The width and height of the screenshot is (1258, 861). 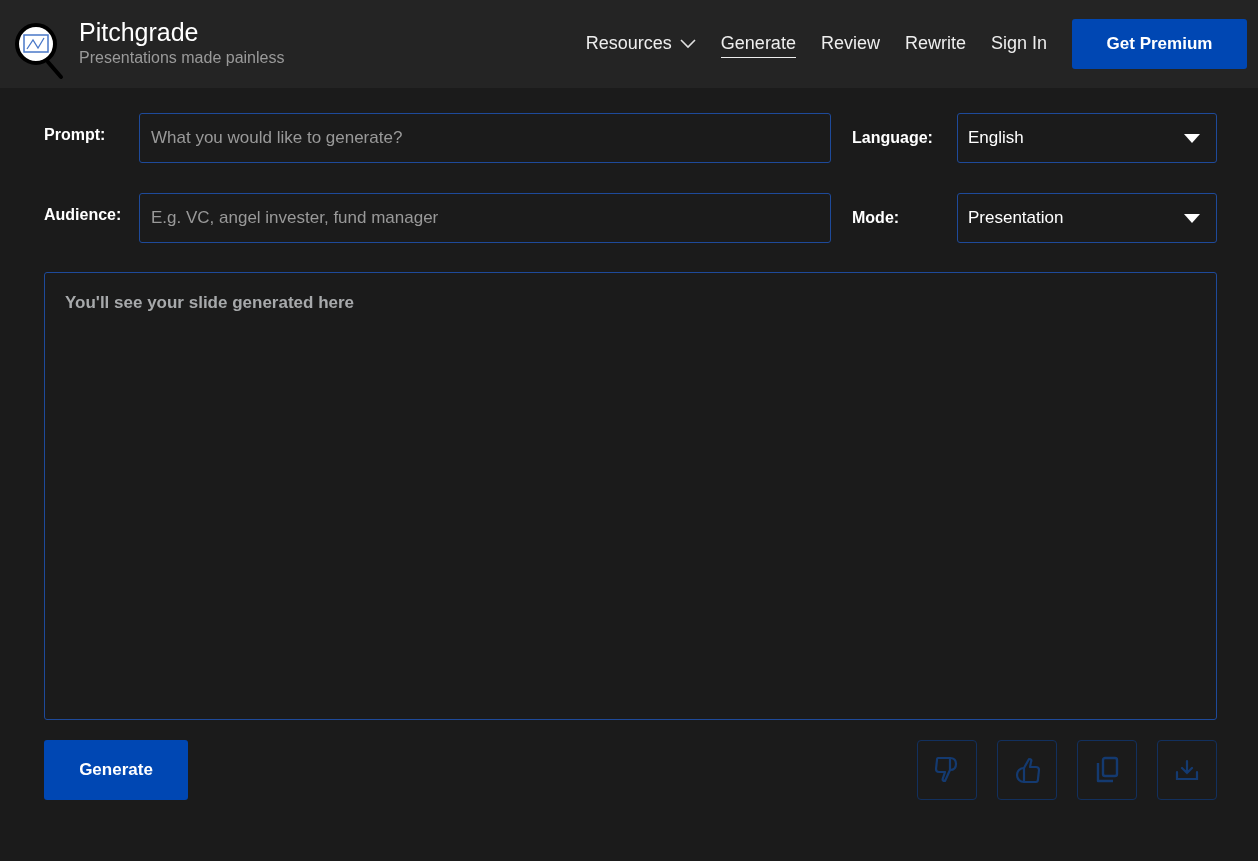 I want to click on download-icon, so click(x=1187, y=770).